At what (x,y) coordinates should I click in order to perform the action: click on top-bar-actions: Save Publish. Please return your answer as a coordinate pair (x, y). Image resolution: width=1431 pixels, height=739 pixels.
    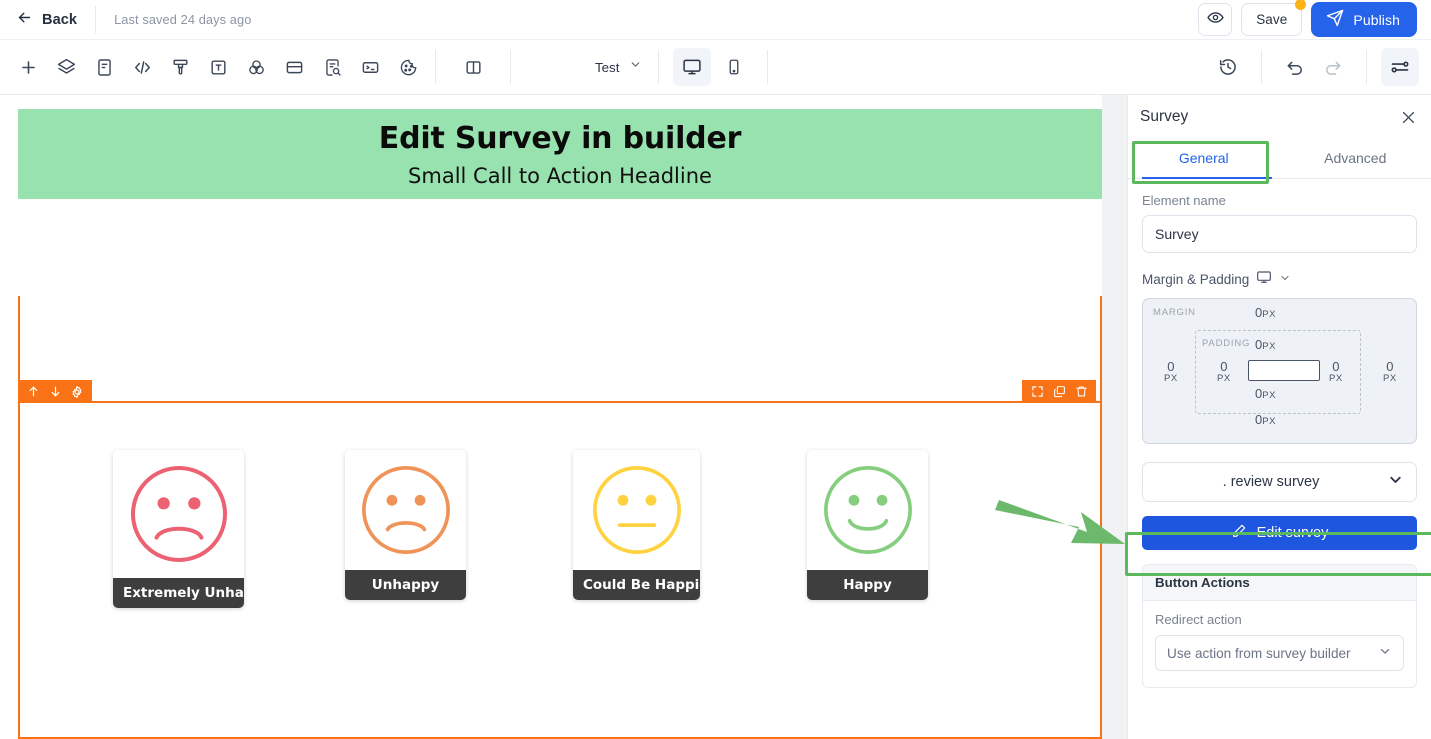
    Looking at the image, I should click on (1314, 18).